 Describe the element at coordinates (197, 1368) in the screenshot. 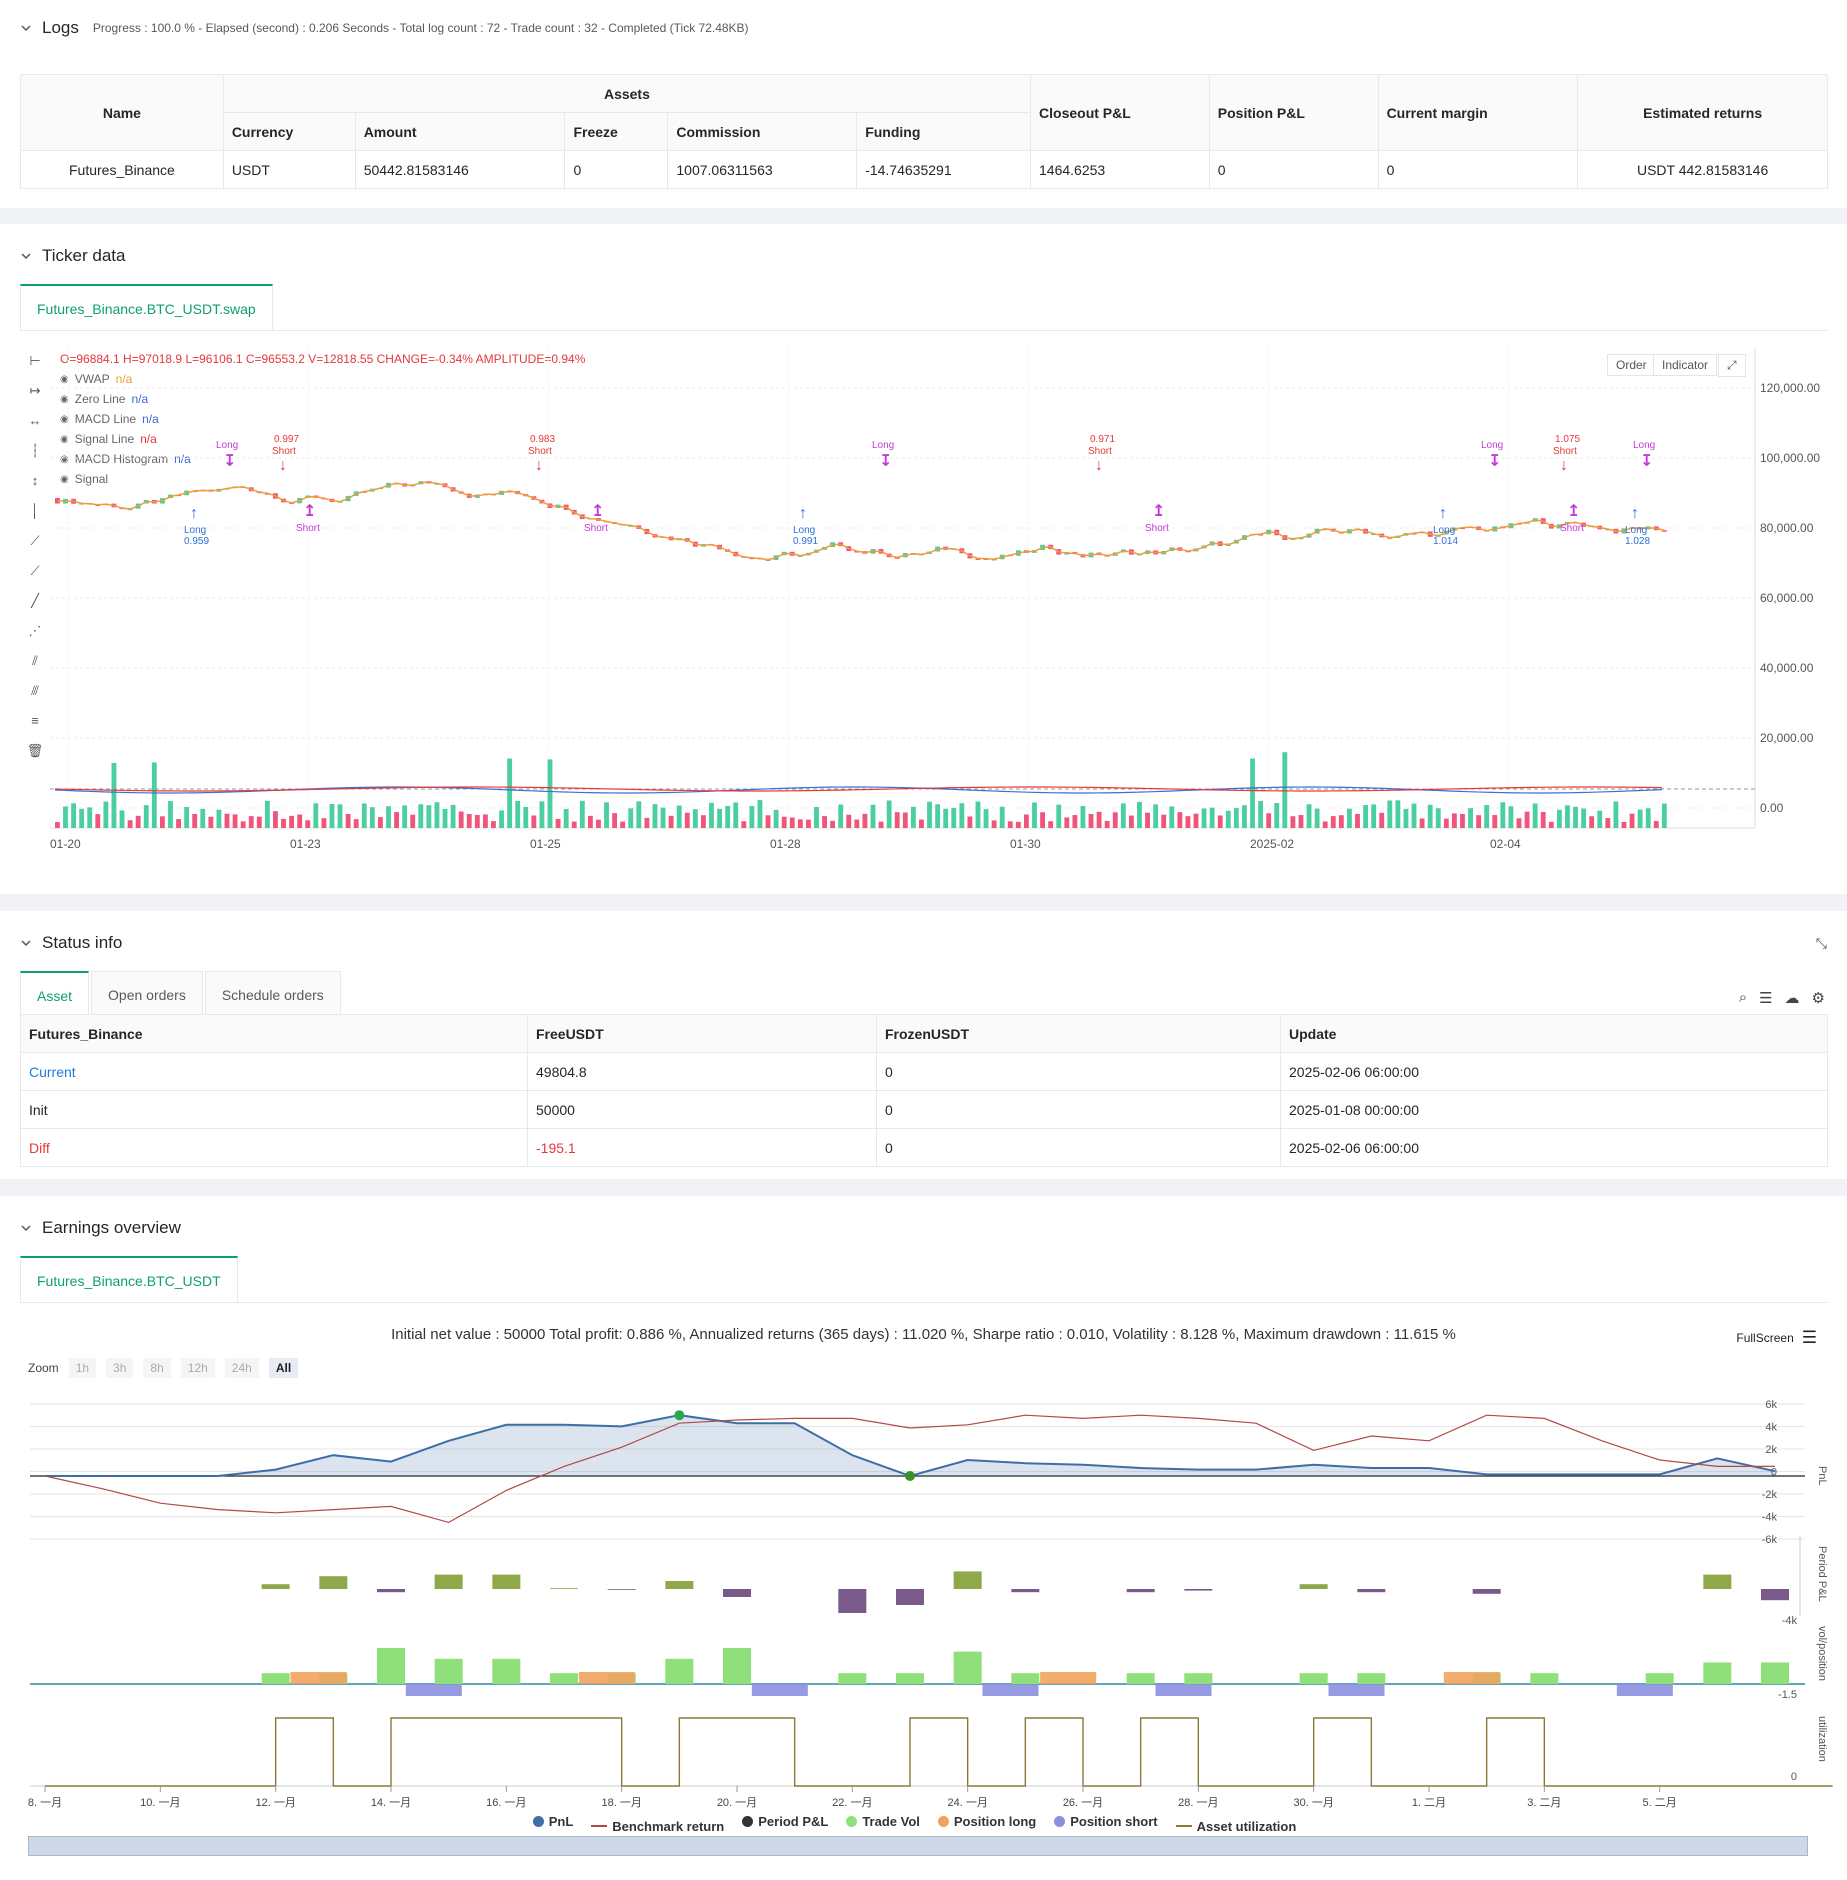

I see `zoom-12h: 12h` at that location.